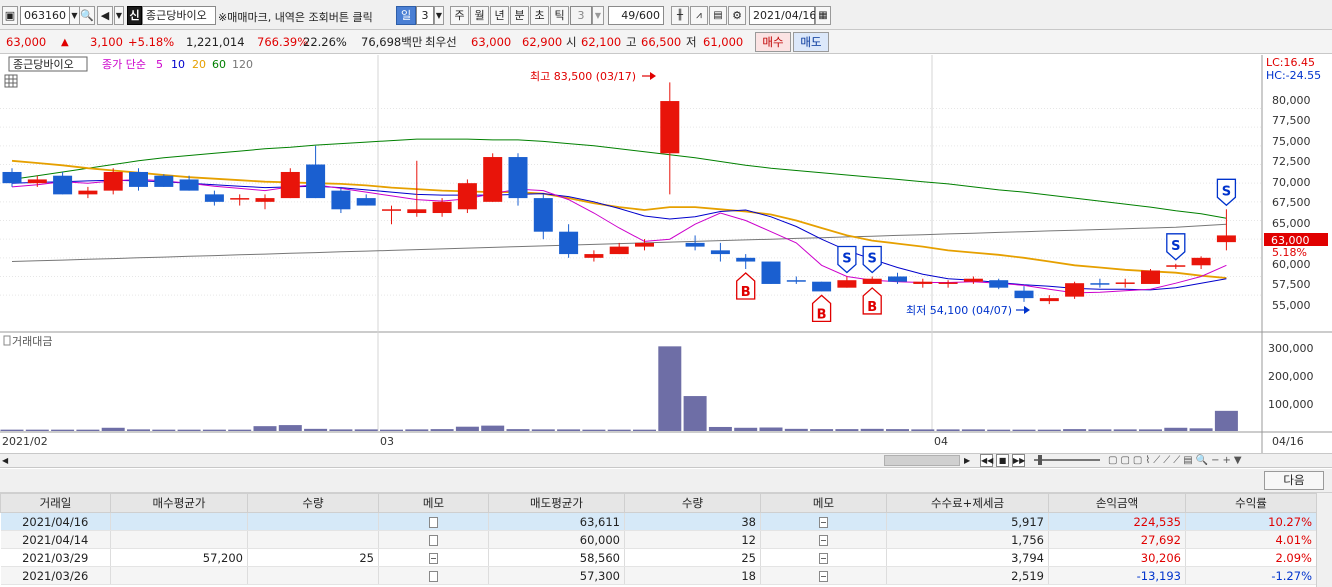 This screenshot has height=587, width=1332. Describe the element at coordinates (406, 15) in the screenshot. I see `period-day-button: 일` at that location.